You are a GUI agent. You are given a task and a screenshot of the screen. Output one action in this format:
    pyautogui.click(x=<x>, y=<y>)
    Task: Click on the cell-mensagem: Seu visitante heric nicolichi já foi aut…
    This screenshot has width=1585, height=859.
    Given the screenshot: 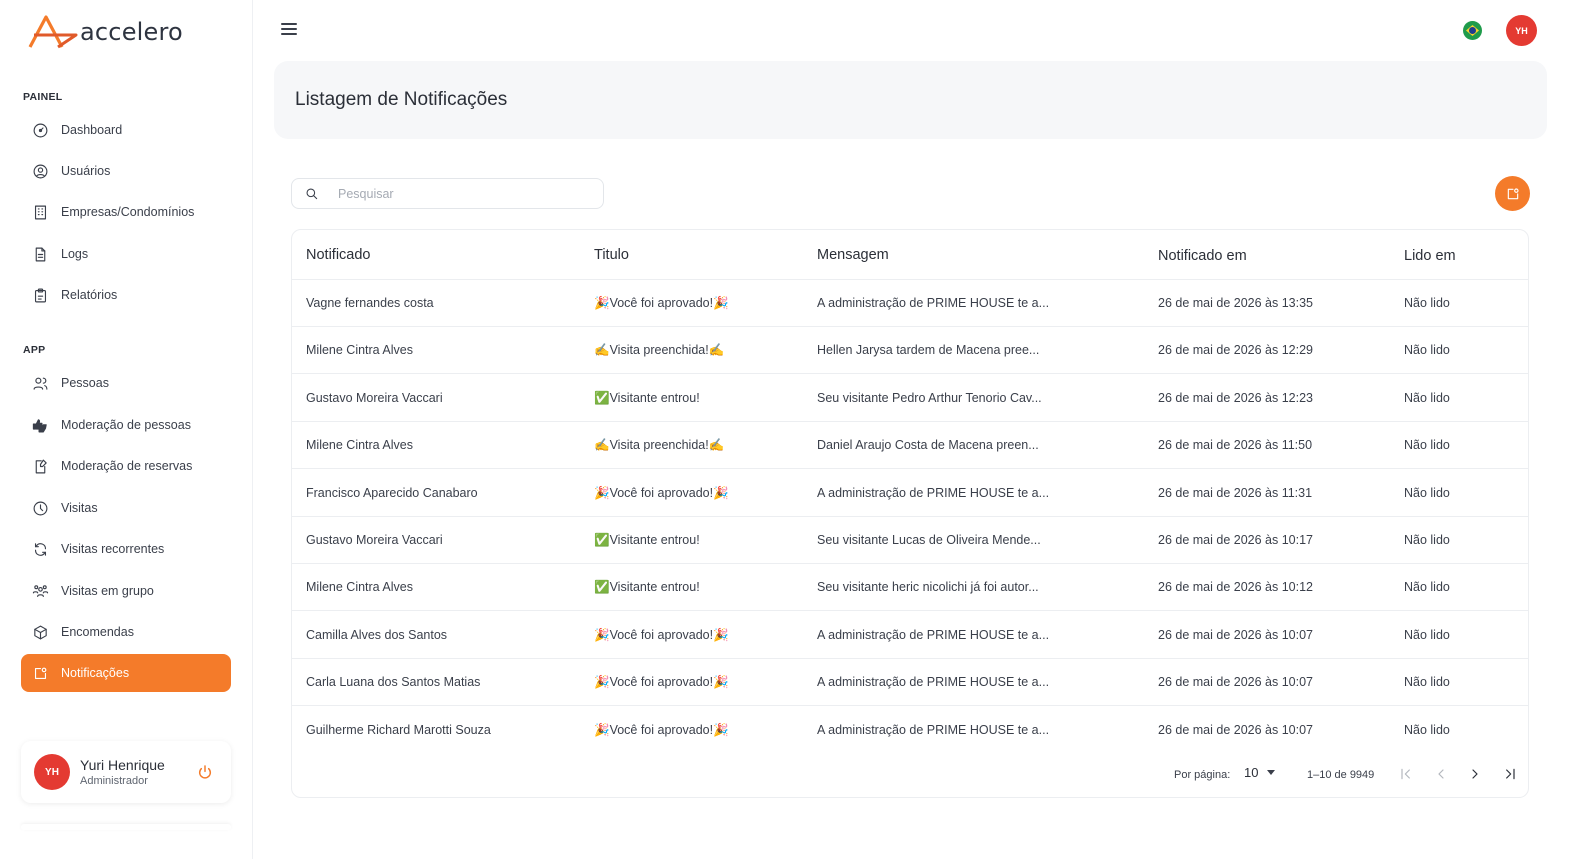 What is the action you would take?
    pyautogui.click(x=928, y=587)
    